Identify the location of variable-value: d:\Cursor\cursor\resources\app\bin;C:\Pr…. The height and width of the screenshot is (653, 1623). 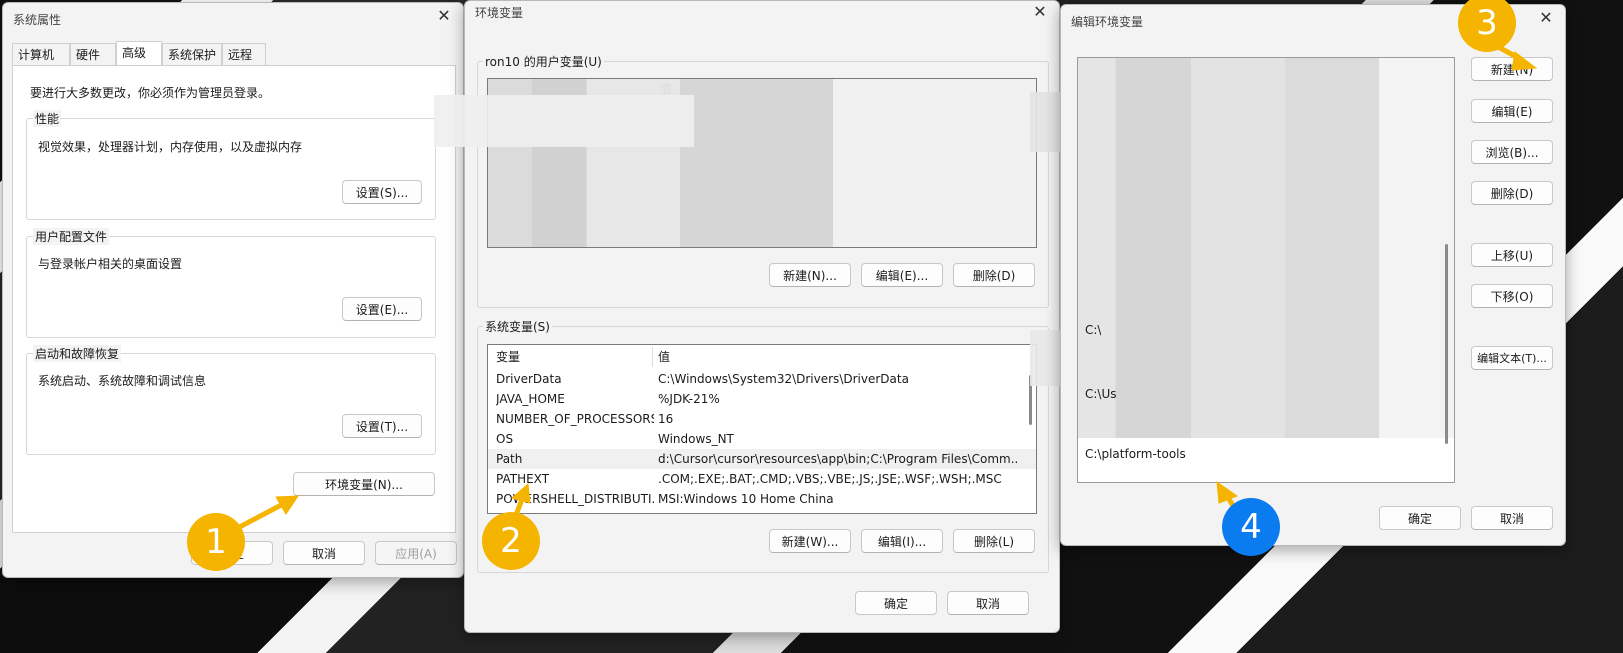
(838, 459).